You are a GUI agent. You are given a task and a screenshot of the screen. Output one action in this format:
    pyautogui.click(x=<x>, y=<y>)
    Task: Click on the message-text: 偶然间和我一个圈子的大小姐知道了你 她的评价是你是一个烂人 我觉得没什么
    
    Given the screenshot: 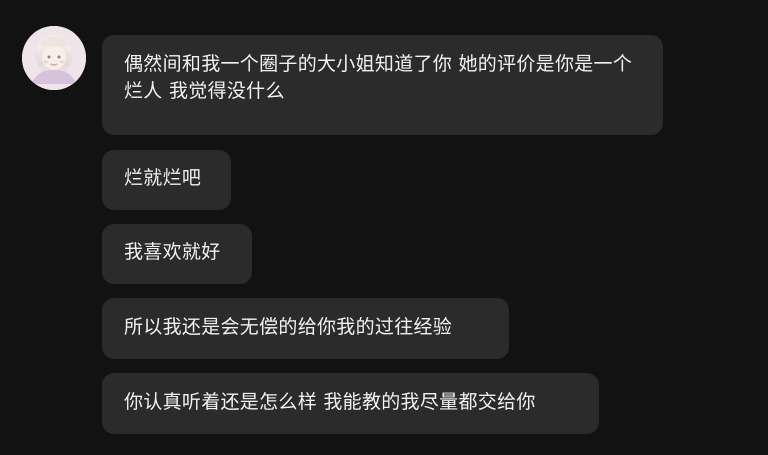 What is the action you would take?
    pyautogui.click(x=378, y=77)
    